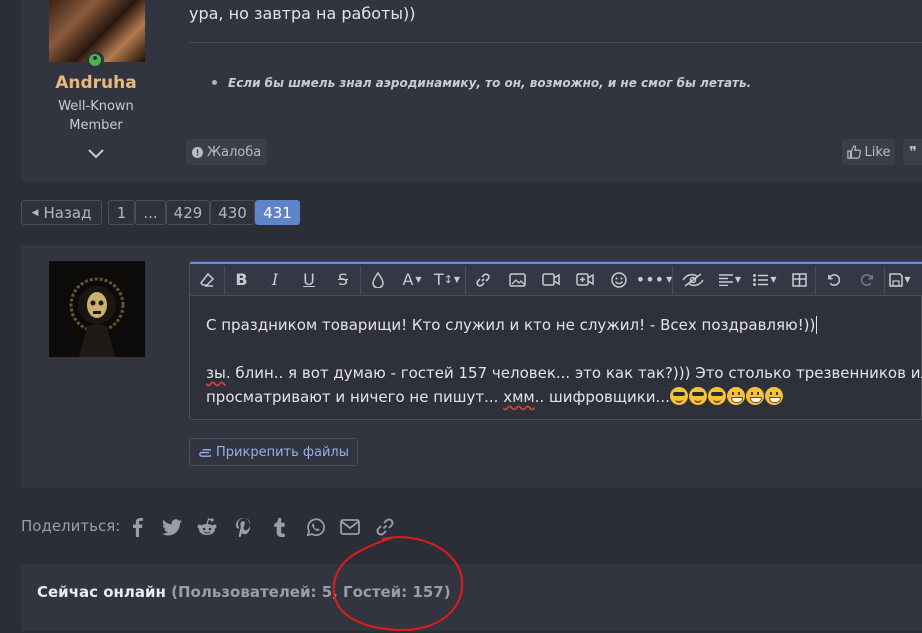 The image size is (922, 633). I want to click on facebook-icon, so click(137, 527).